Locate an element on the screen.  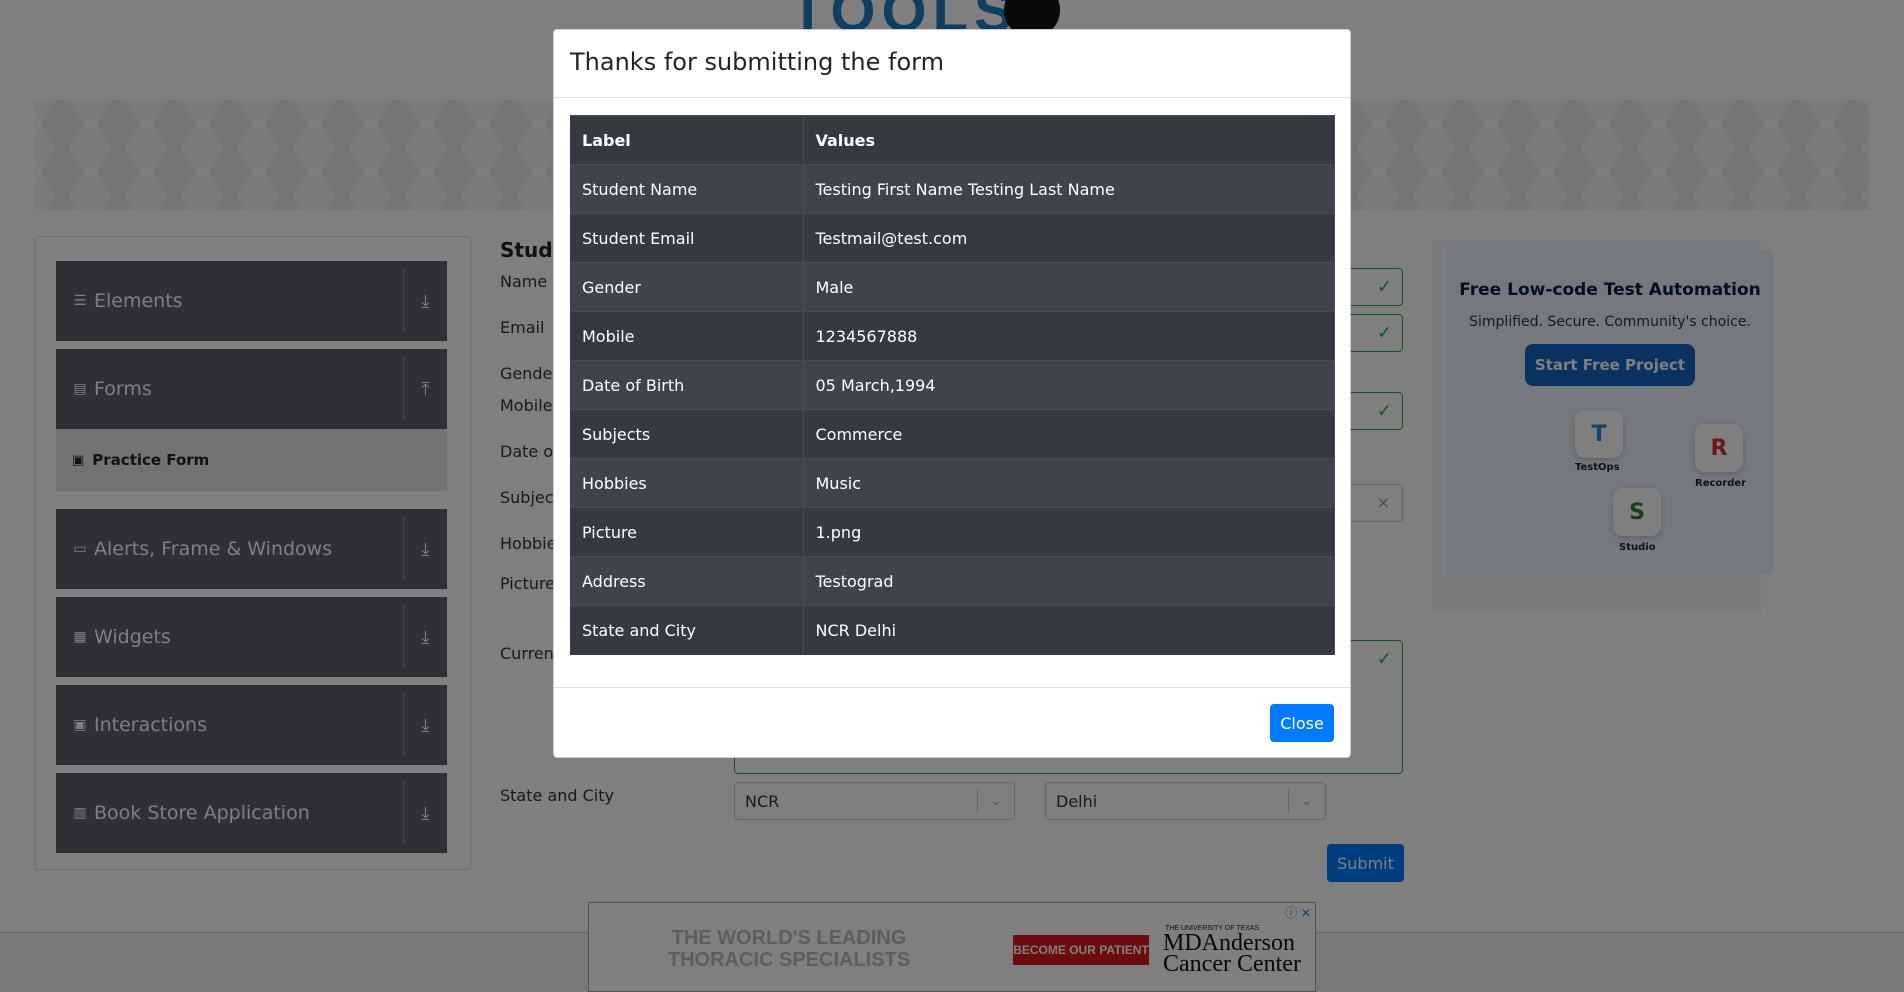
row-value: 05 March,1994 is located at coordinates (1069, 385).